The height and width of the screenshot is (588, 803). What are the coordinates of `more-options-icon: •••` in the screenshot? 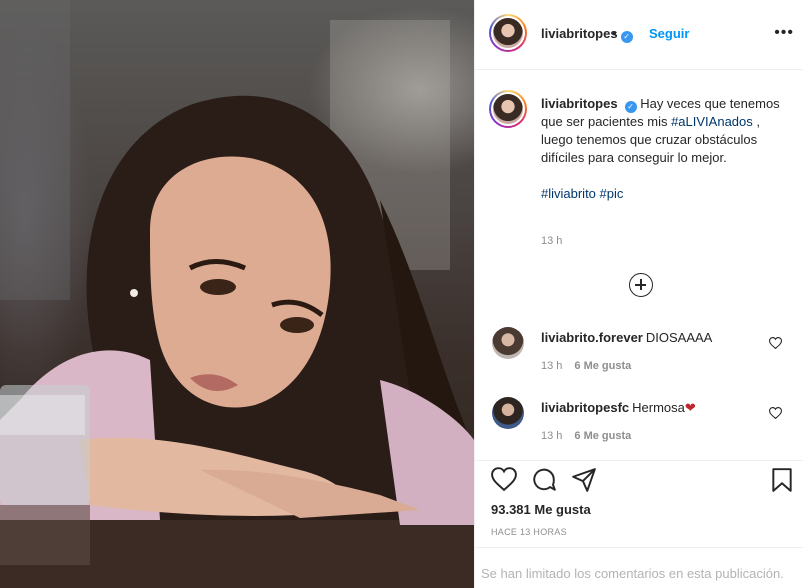 It's located at (784, 33).